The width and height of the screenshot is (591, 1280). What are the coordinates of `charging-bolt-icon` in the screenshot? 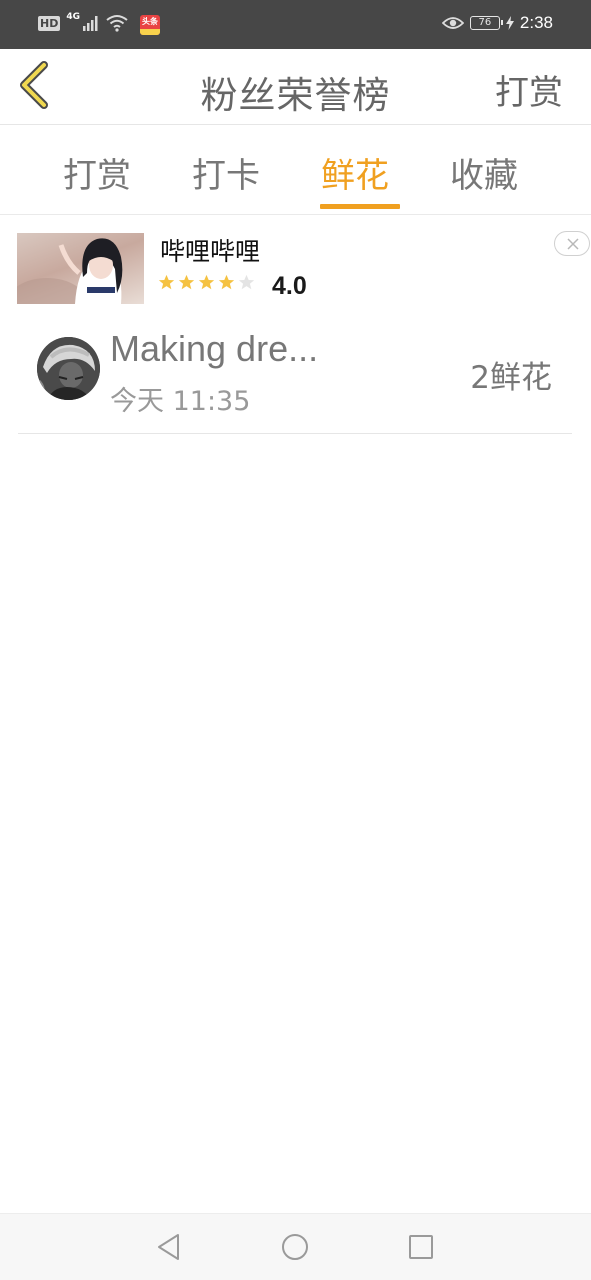 It's located at (509, 23).